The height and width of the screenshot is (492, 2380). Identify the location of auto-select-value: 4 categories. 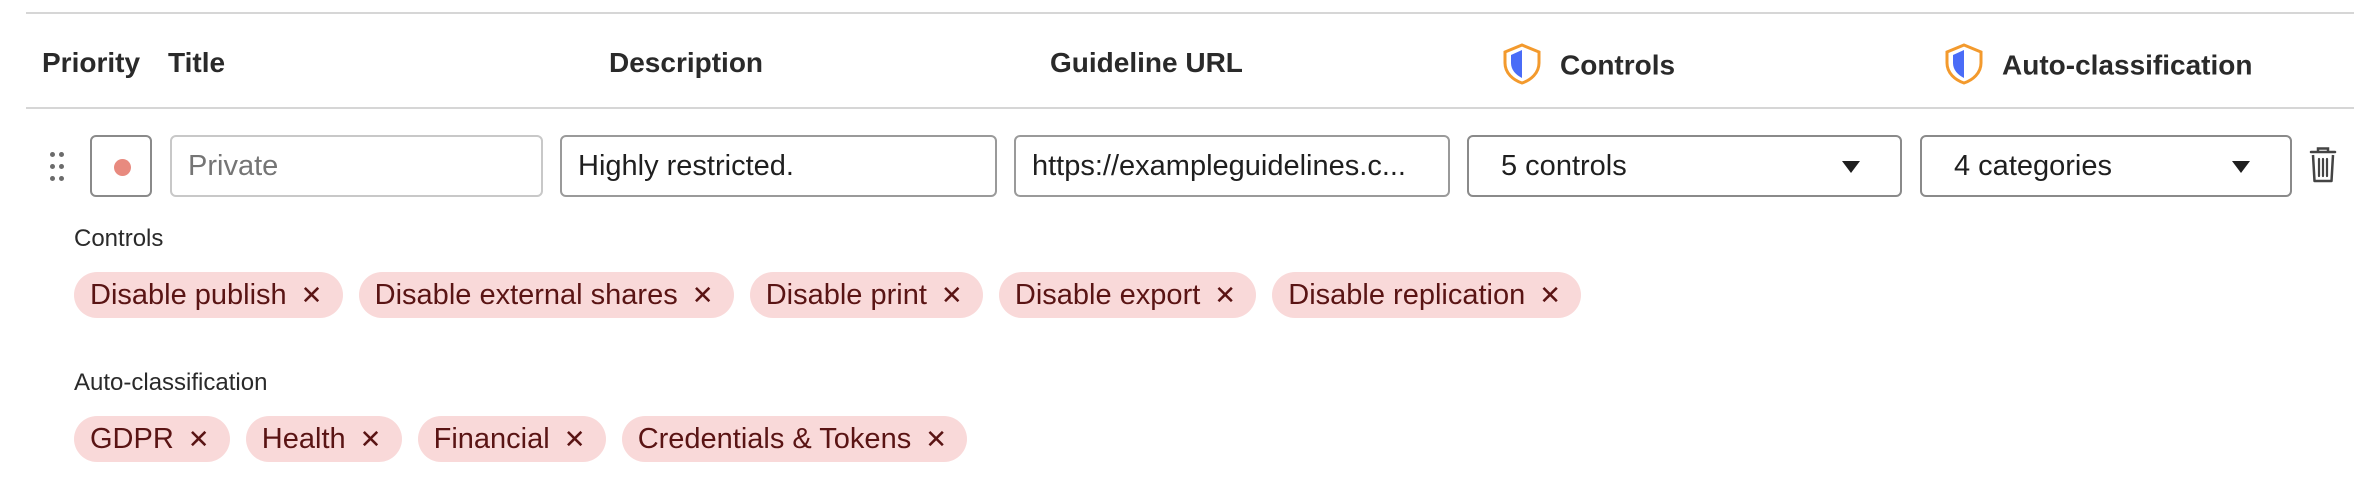
(2033, 166).